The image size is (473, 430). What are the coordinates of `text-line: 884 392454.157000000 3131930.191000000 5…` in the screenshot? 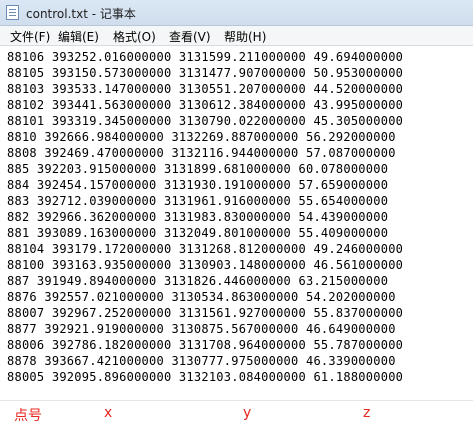 It's located at (198, 185).